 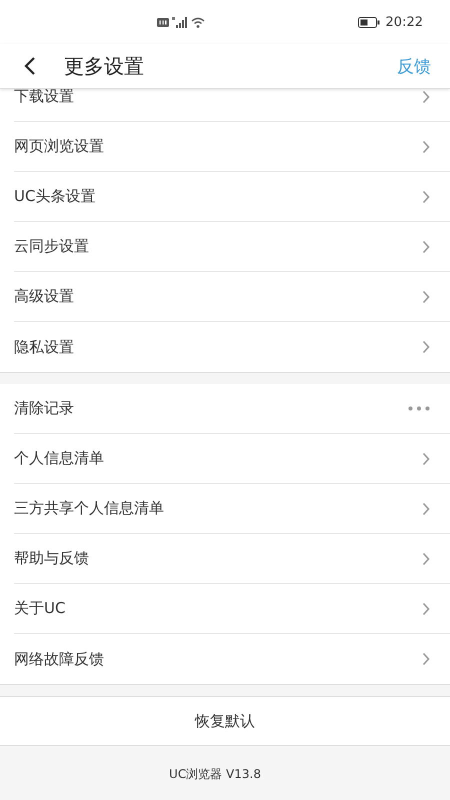 What do you see at coordinates (232, 559) in the screenshot?
I see `settings-item: 帮助与反馈` at bounding box center [232, 559].